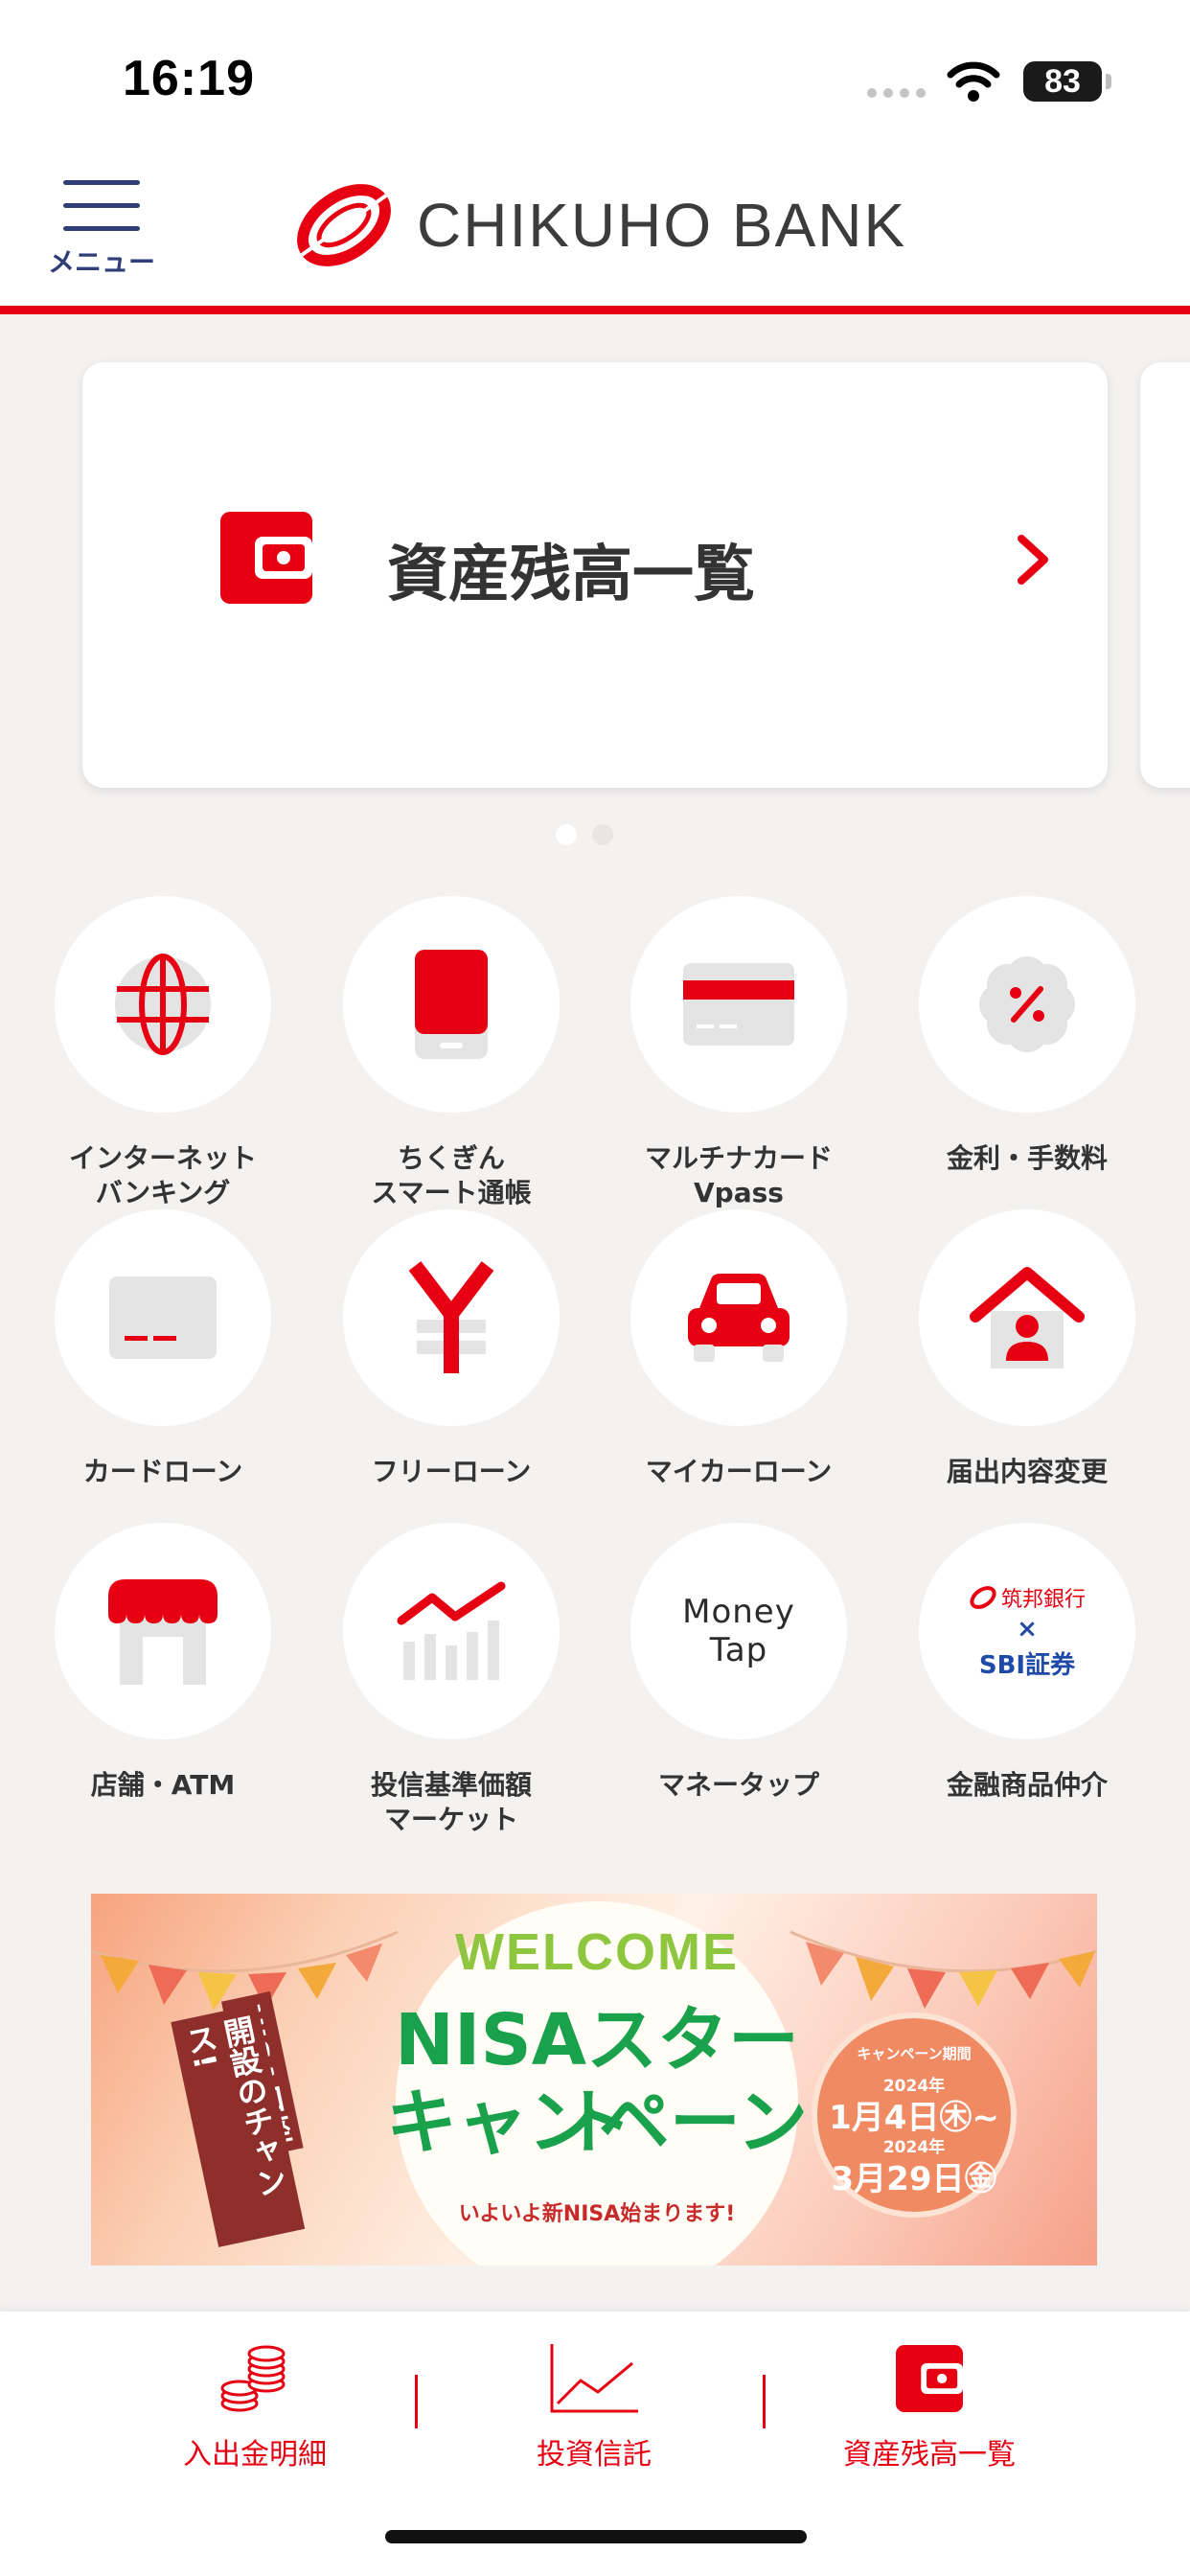 This screenshot has height=2576, width=1190. What do you see at coordinates (571, 575) in the screenshot?
I see `card-title: 資産残高一覧` at bounding box center [571, 575].